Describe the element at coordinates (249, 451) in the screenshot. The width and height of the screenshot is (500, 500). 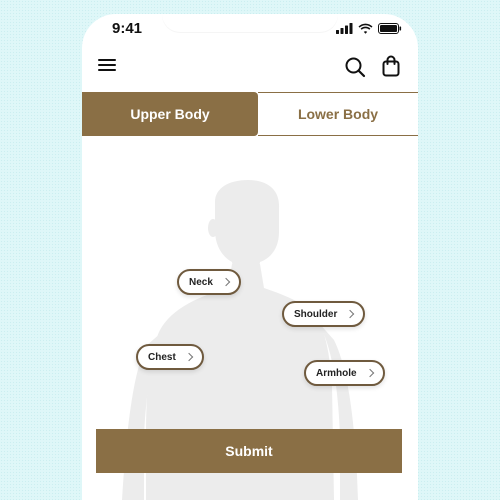
I see `submit-button: Submit` at that location.